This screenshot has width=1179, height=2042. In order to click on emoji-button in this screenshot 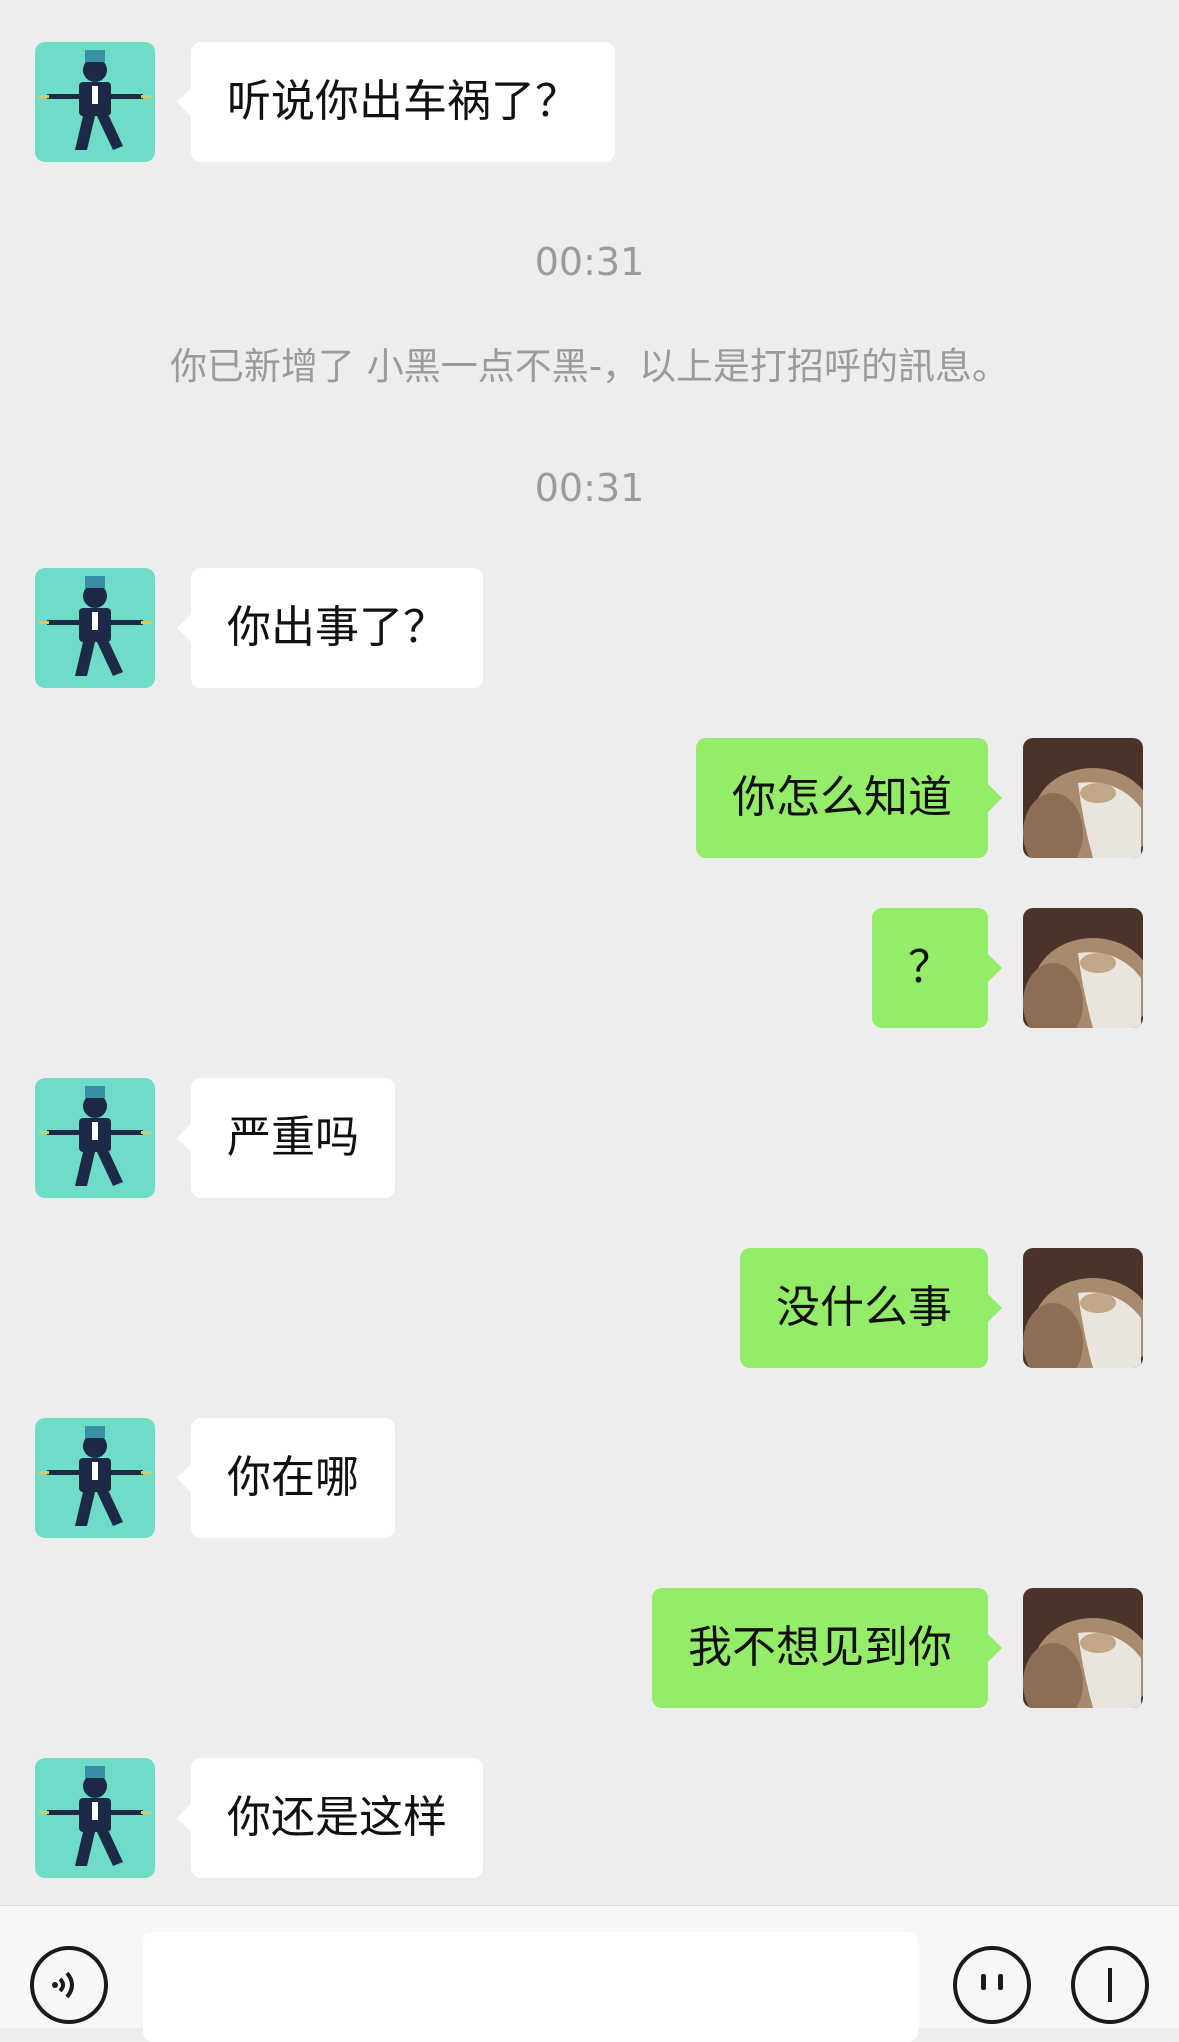, I will do `click(992, 1985)`.